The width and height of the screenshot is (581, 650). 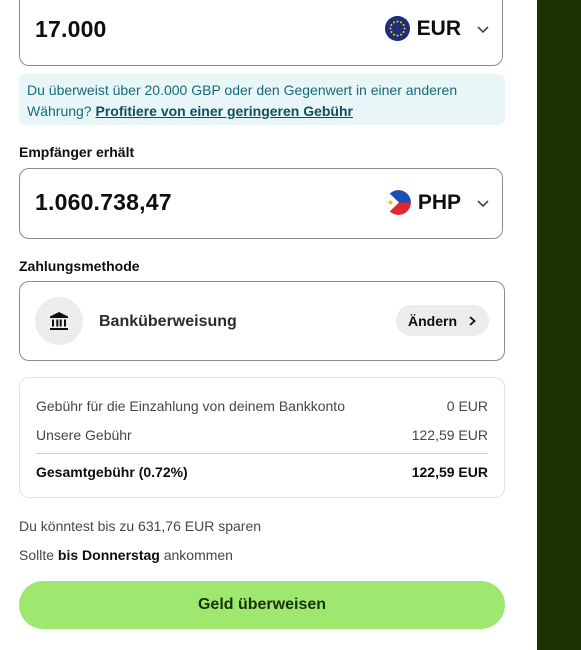 I want to click on eu-flag-icon, so click(x=397, y=28).